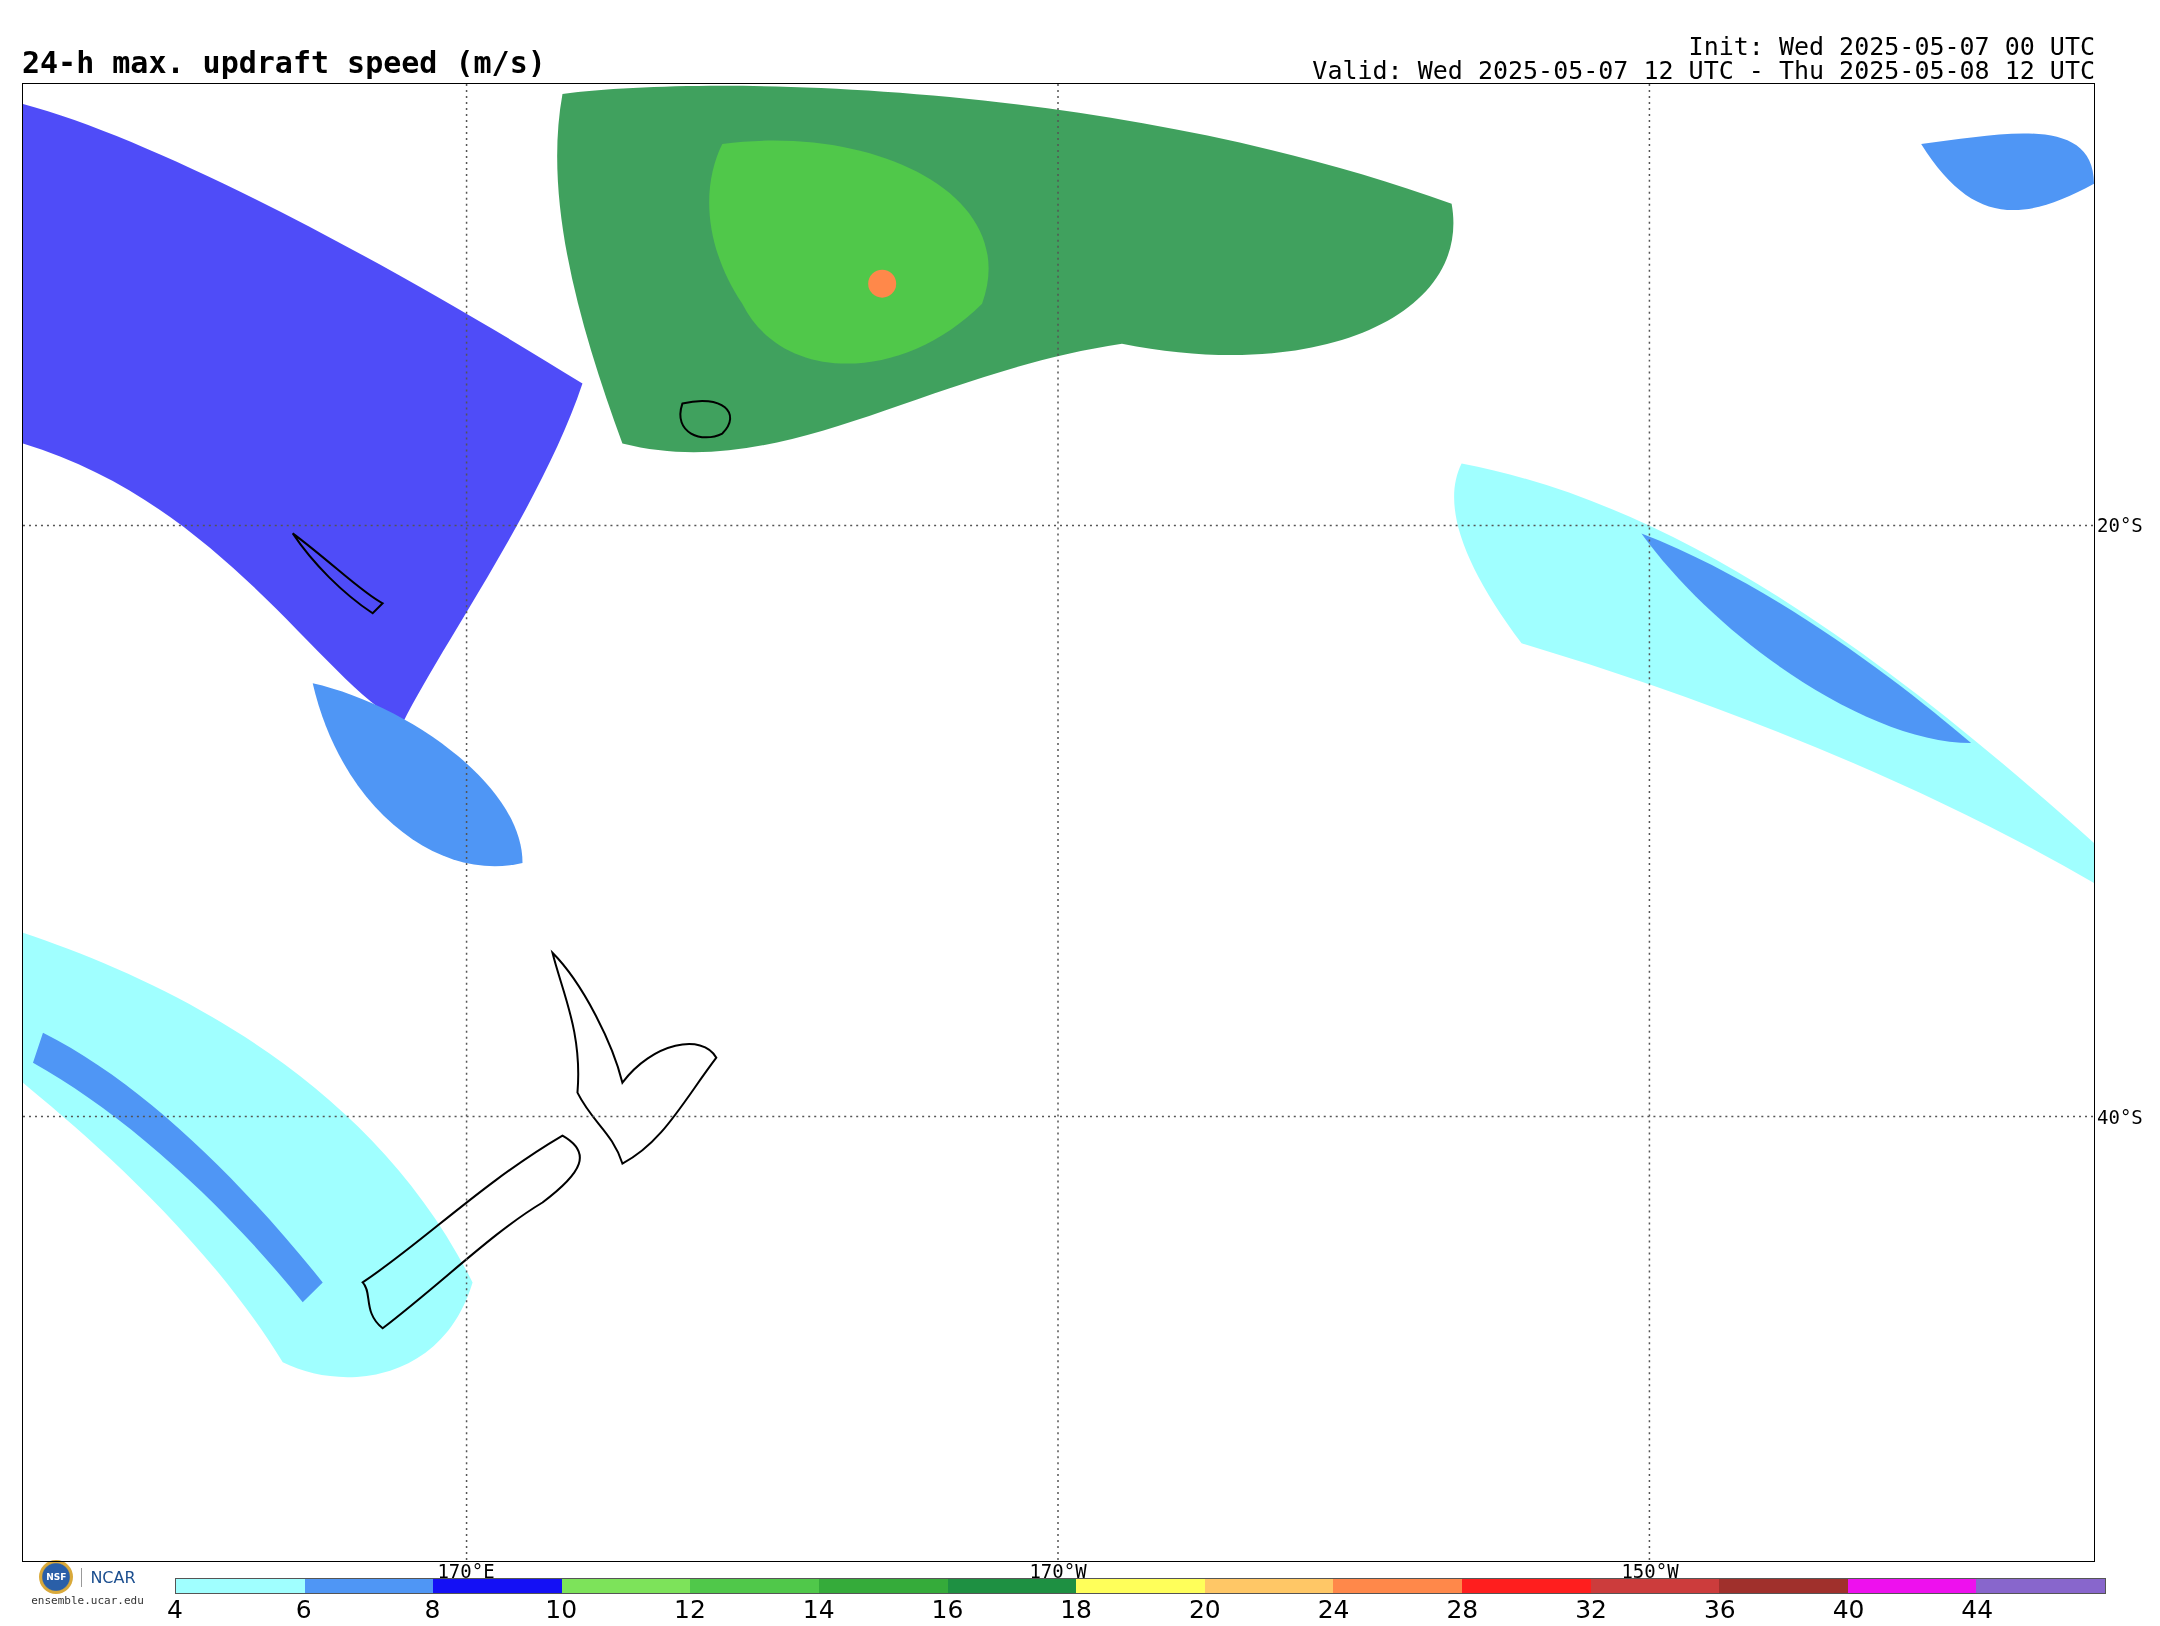  What do you see at coordinates (1058, 1571) in the screenshot?
I see `longitude-label: 170°W` at bounding box center [1058, 1571].